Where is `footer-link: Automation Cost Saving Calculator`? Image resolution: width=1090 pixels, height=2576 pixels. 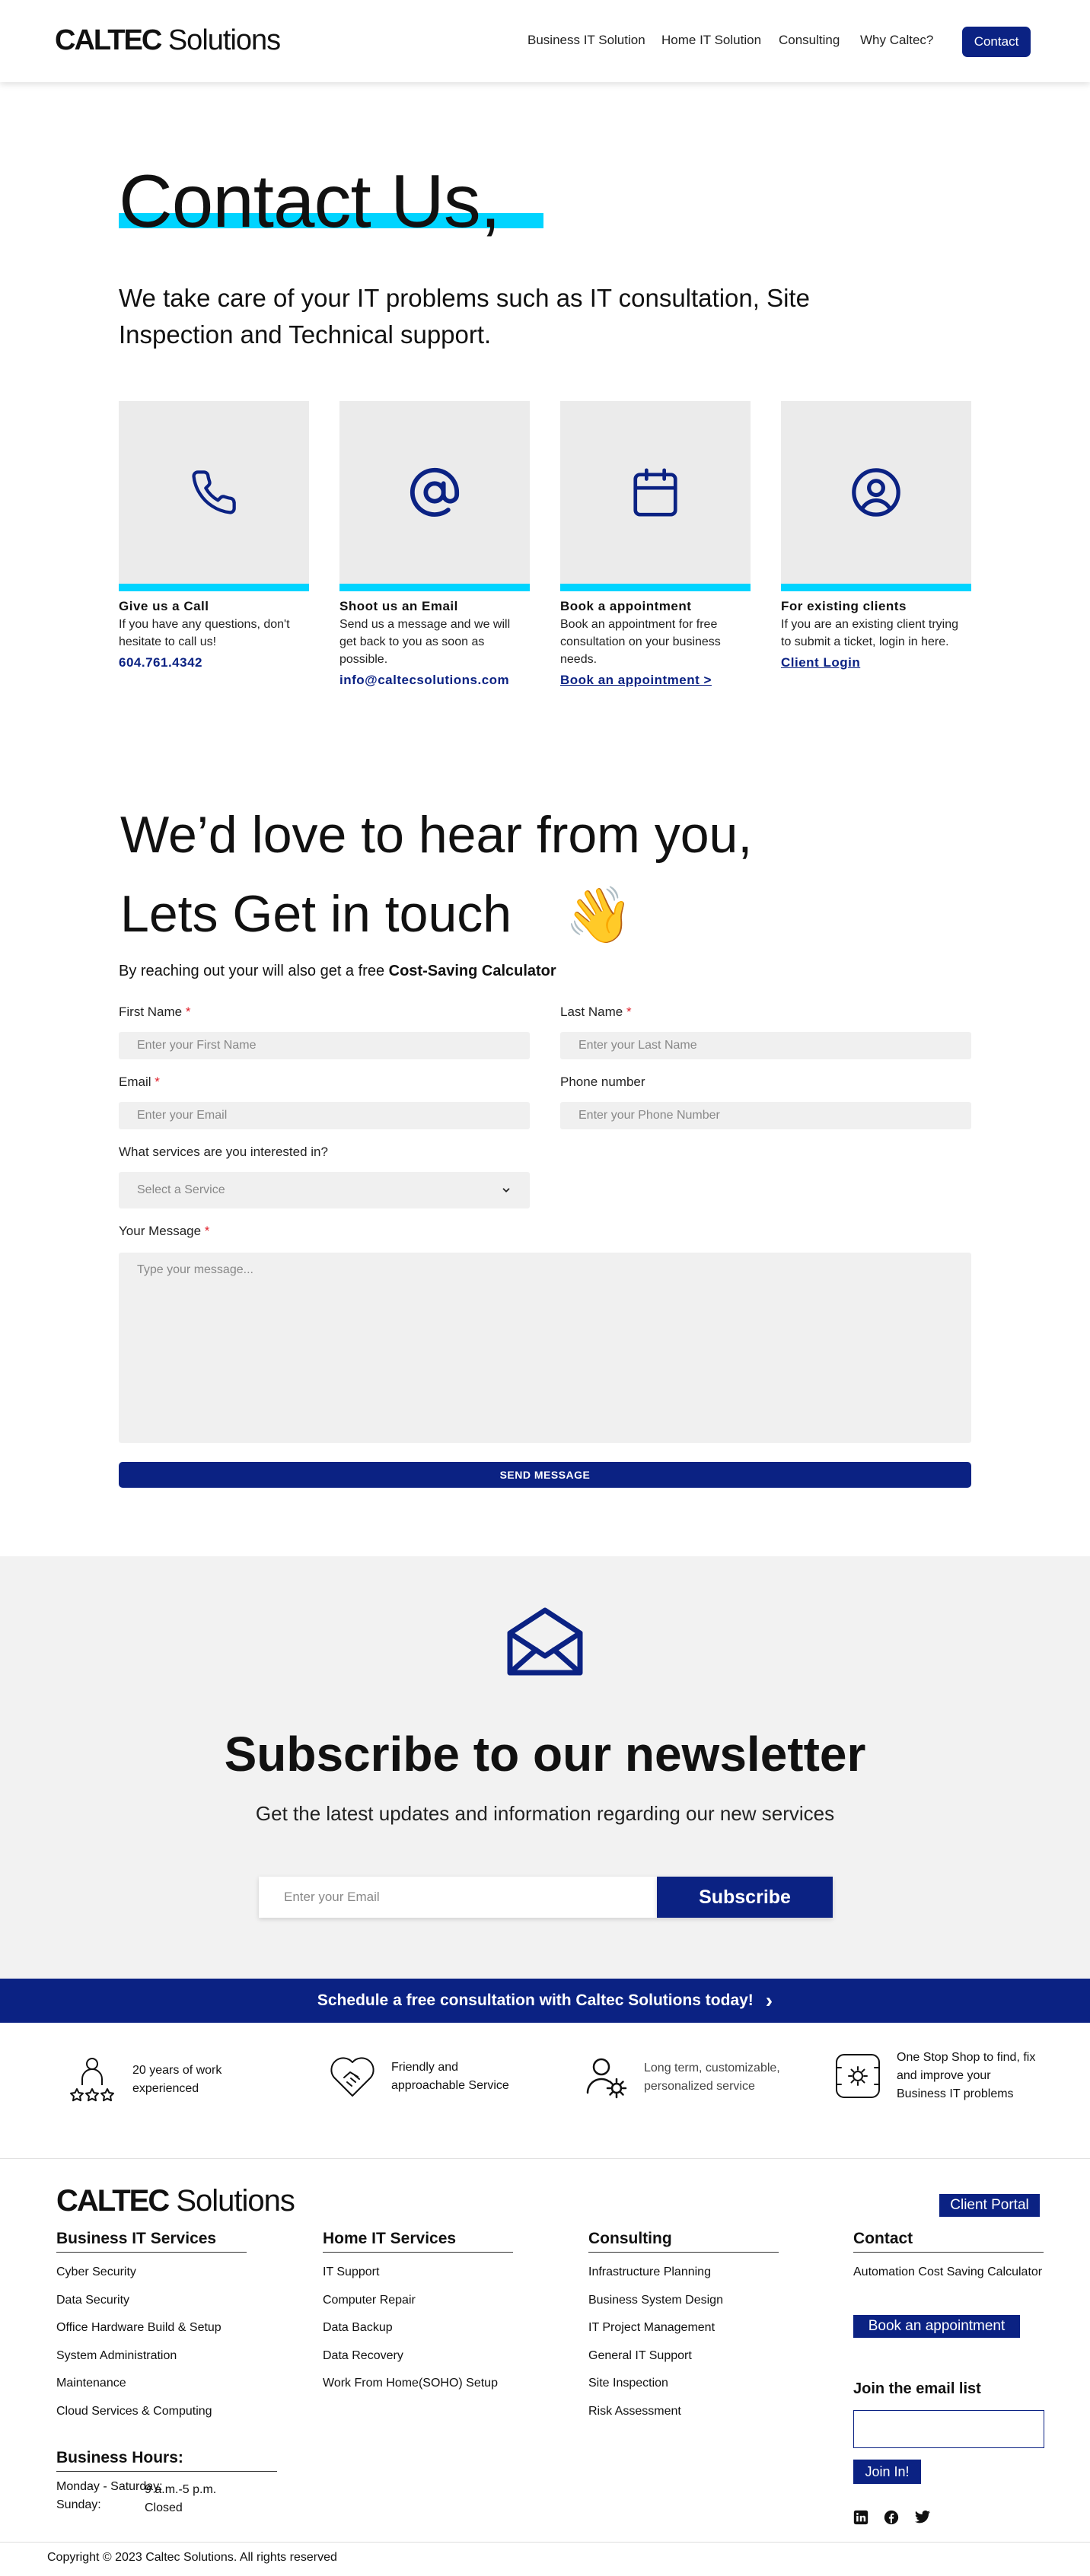
footer-link: Automation Cost Saving Calculator is located at coordinates (949, 2273).